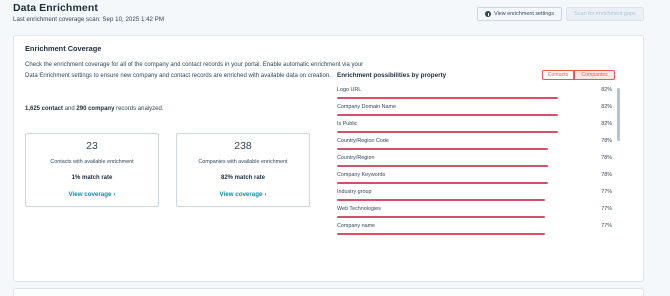 The image size is (670, 296). Describe the element at coordinates (367, 107) in the screenshot. I see `chart-category-label: Company Domain Name` at that location.